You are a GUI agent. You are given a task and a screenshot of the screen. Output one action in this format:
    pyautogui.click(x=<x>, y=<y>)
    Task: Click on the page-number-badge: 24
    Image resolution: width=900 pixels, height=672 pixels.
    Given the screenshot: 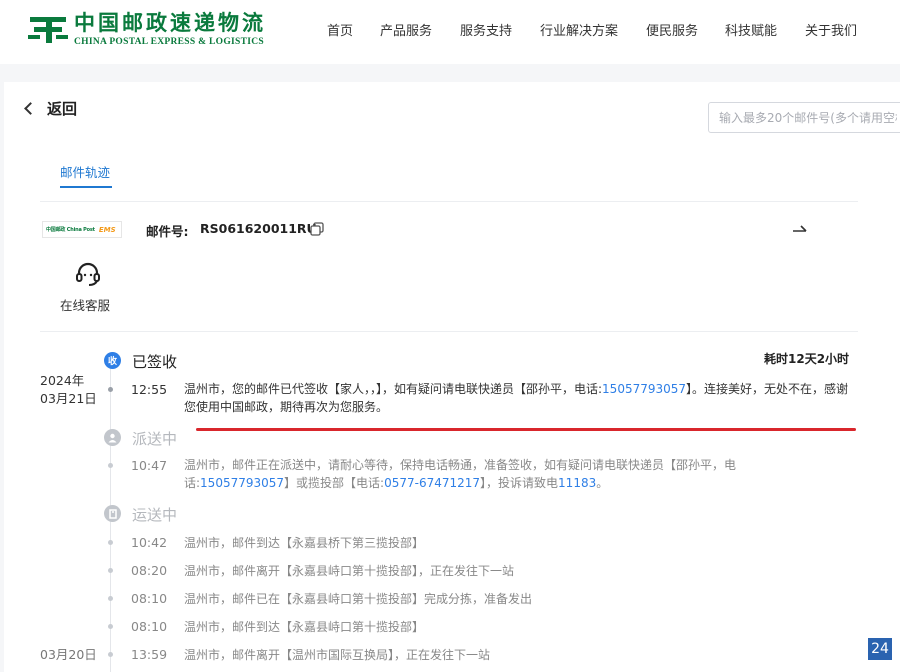 What is the action you would take?
    pyautogui.click(x=880, y=649)
    